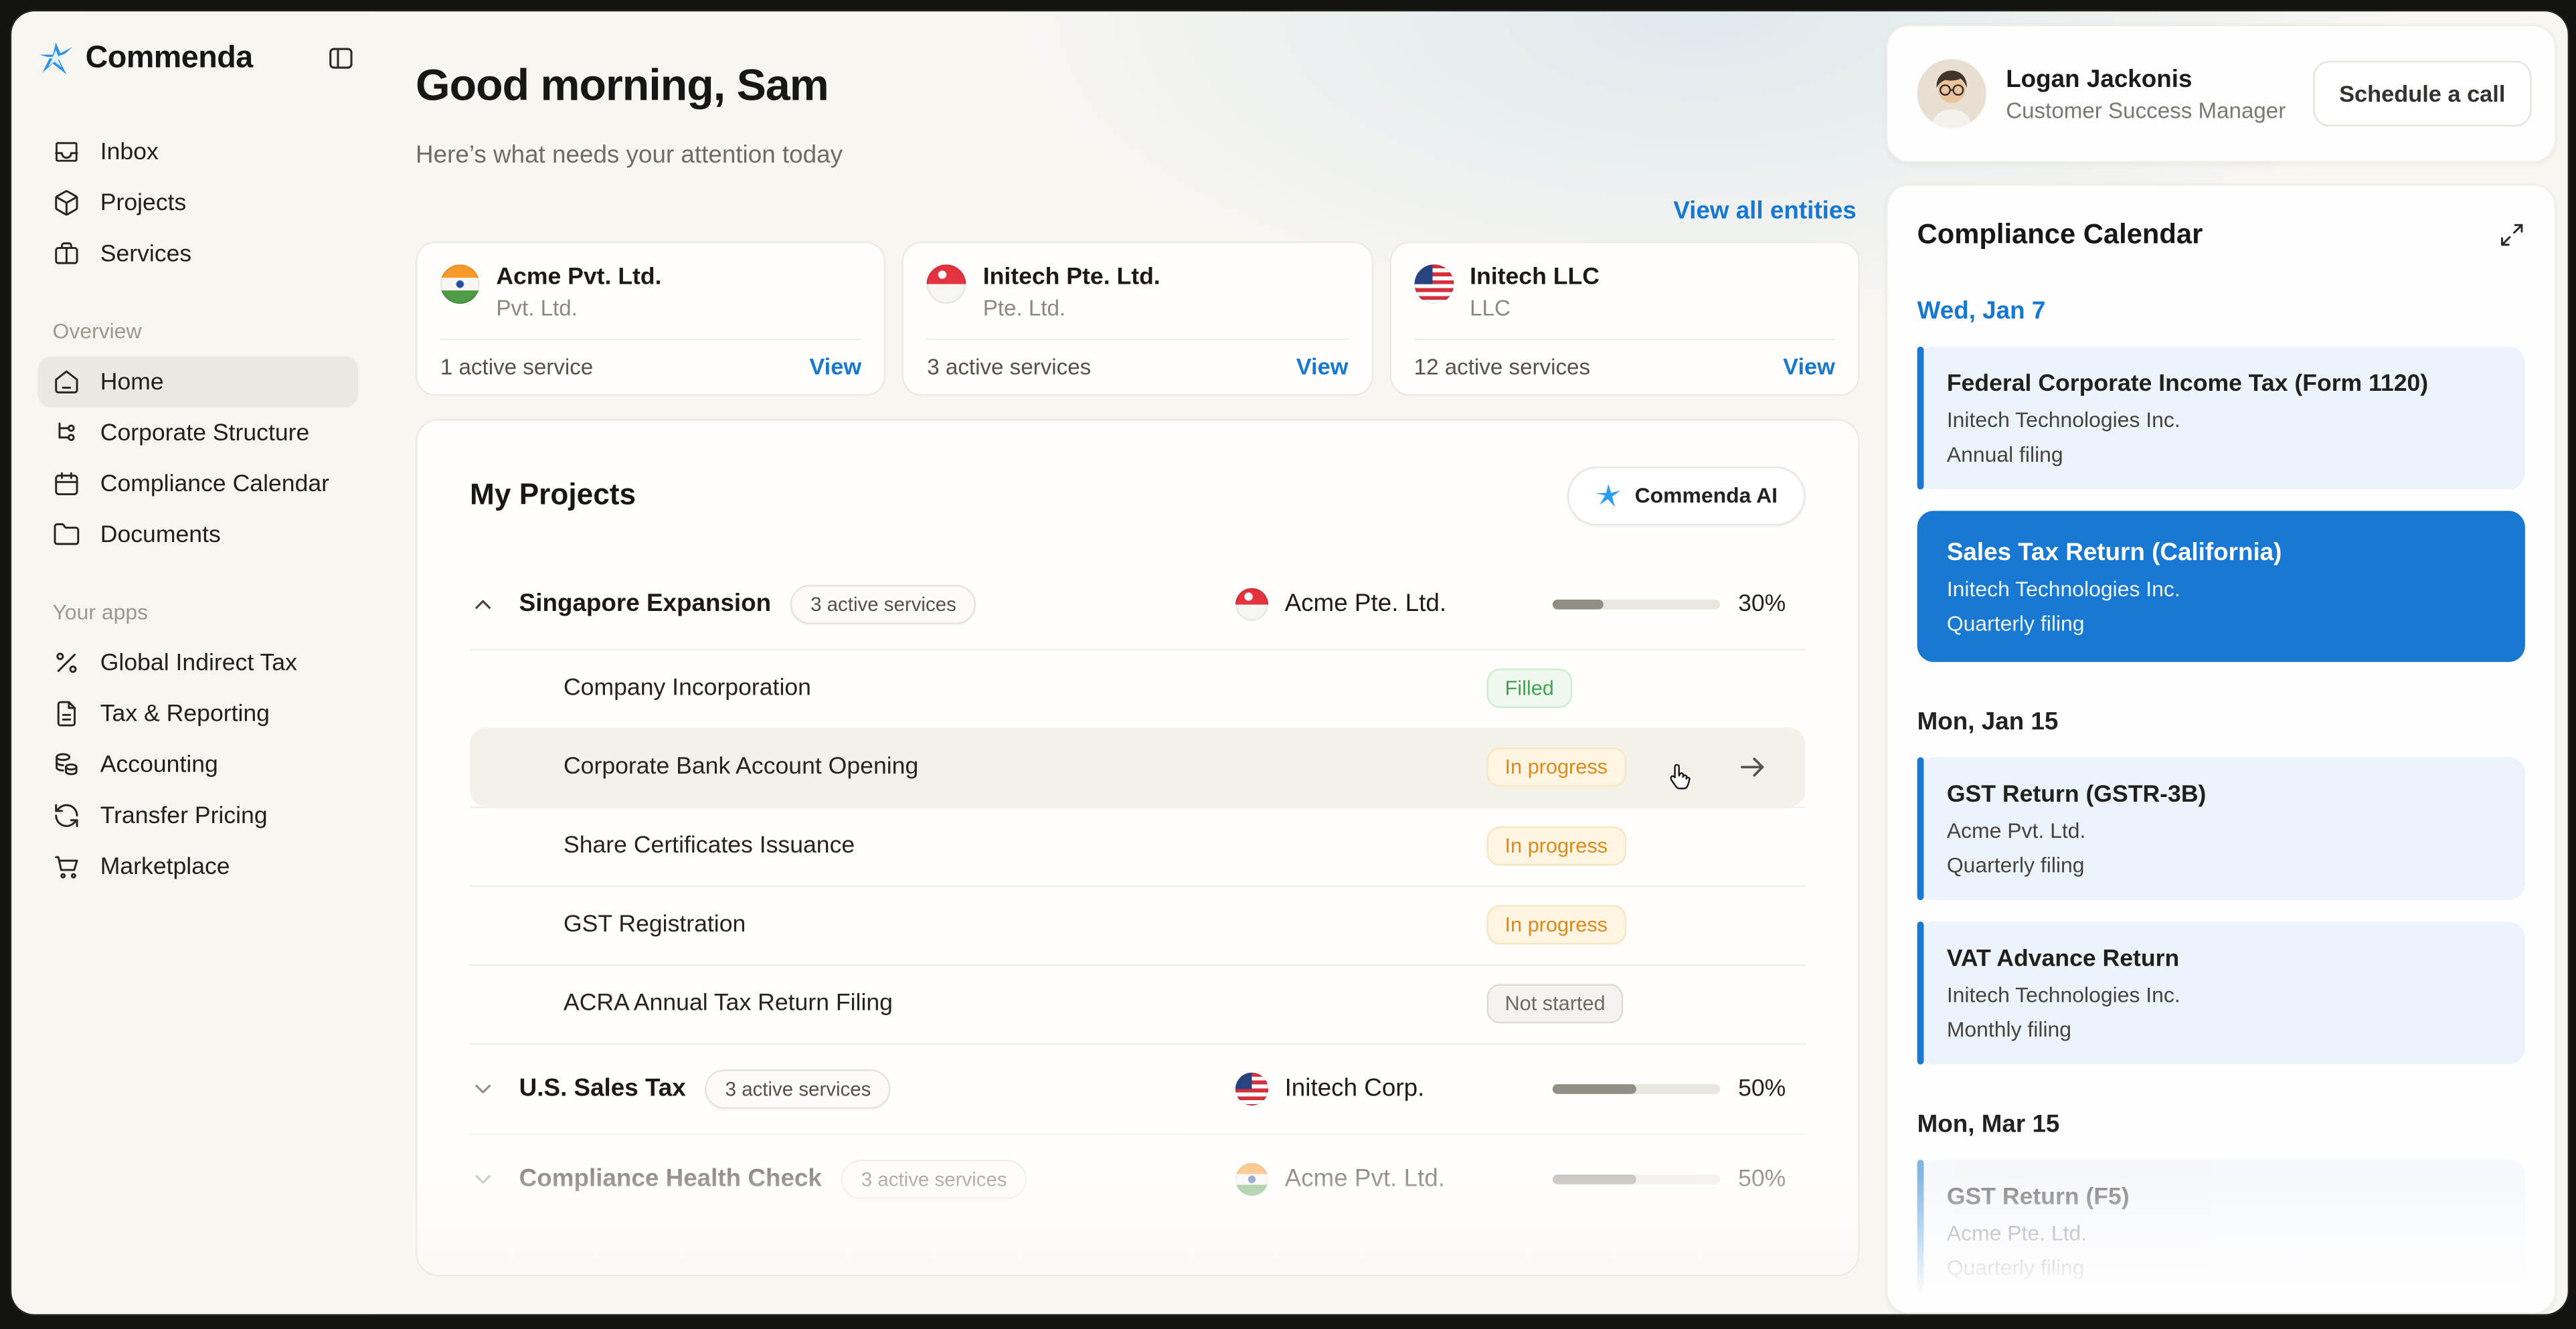  Describe the element at coordinates (1138, 924) in the screenshot. I see `task-row-gst-registration: GST Registration In progress` at that location.